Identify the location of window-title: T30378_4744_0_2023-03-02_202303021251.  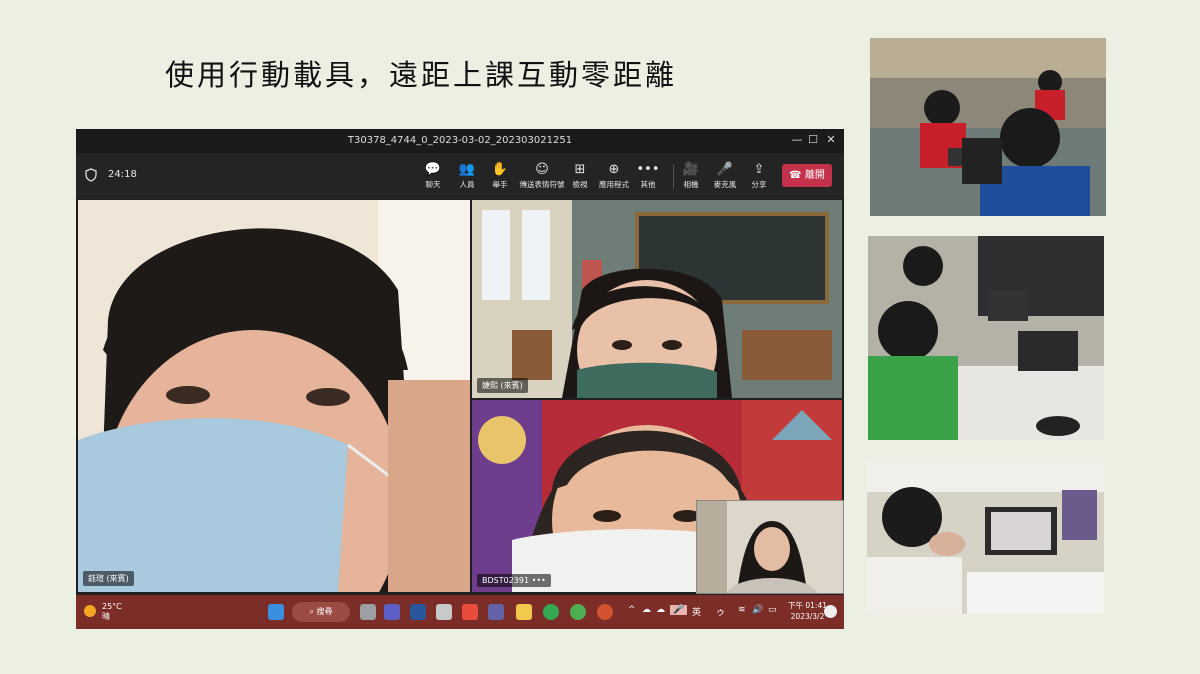
(460, 140).